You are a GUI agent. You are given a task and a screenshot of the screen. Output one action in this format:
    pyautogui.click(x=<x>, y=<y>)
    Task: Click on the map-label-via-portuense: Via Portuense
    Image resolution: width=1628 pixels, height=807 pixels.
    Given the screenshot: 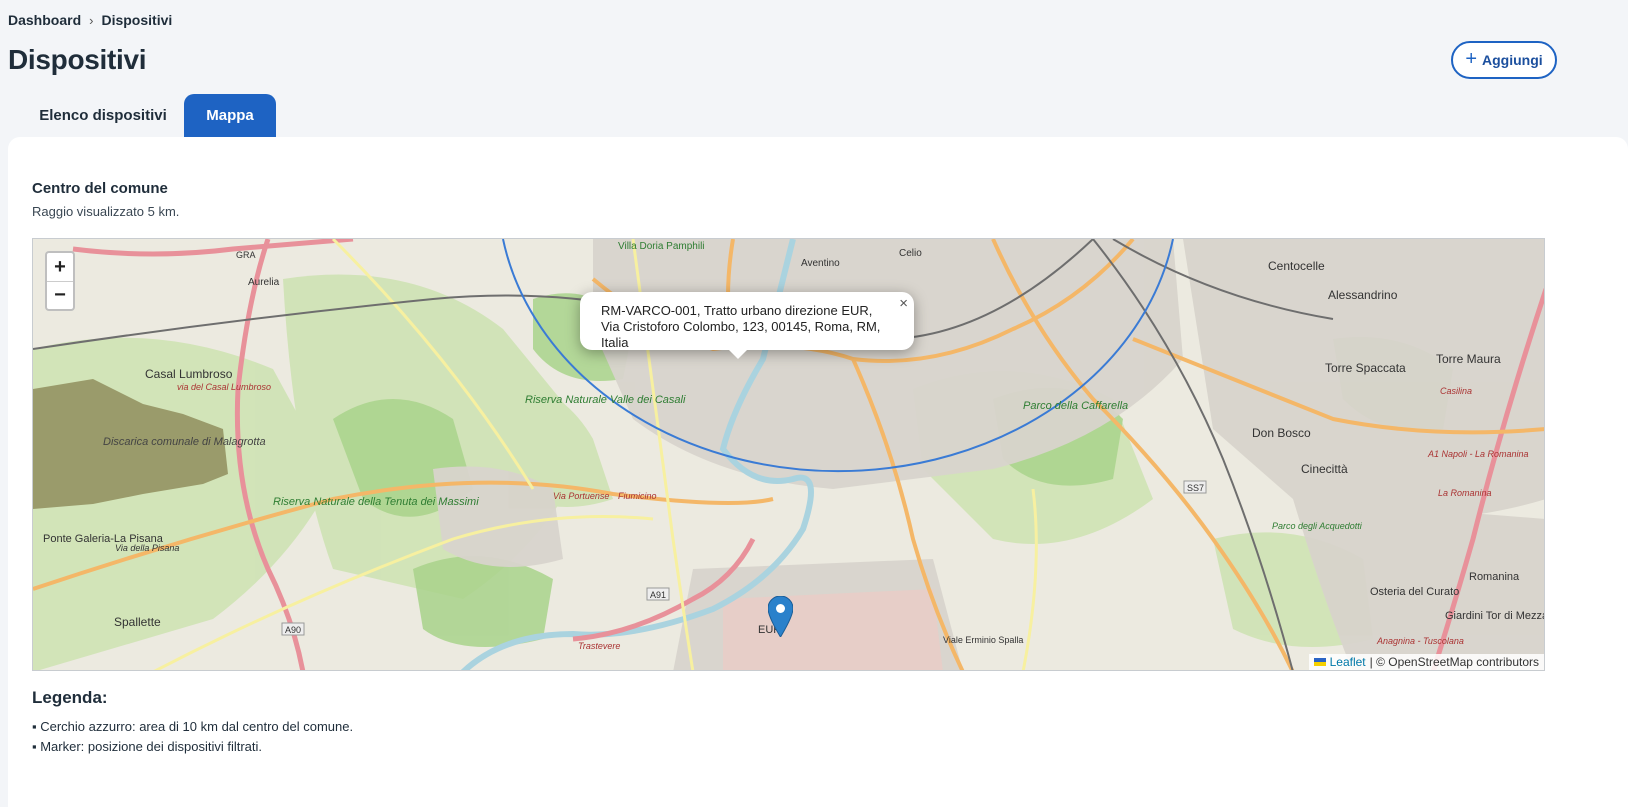 What is the action you would take?
    pyautogui.click(x=581, y=496)
    